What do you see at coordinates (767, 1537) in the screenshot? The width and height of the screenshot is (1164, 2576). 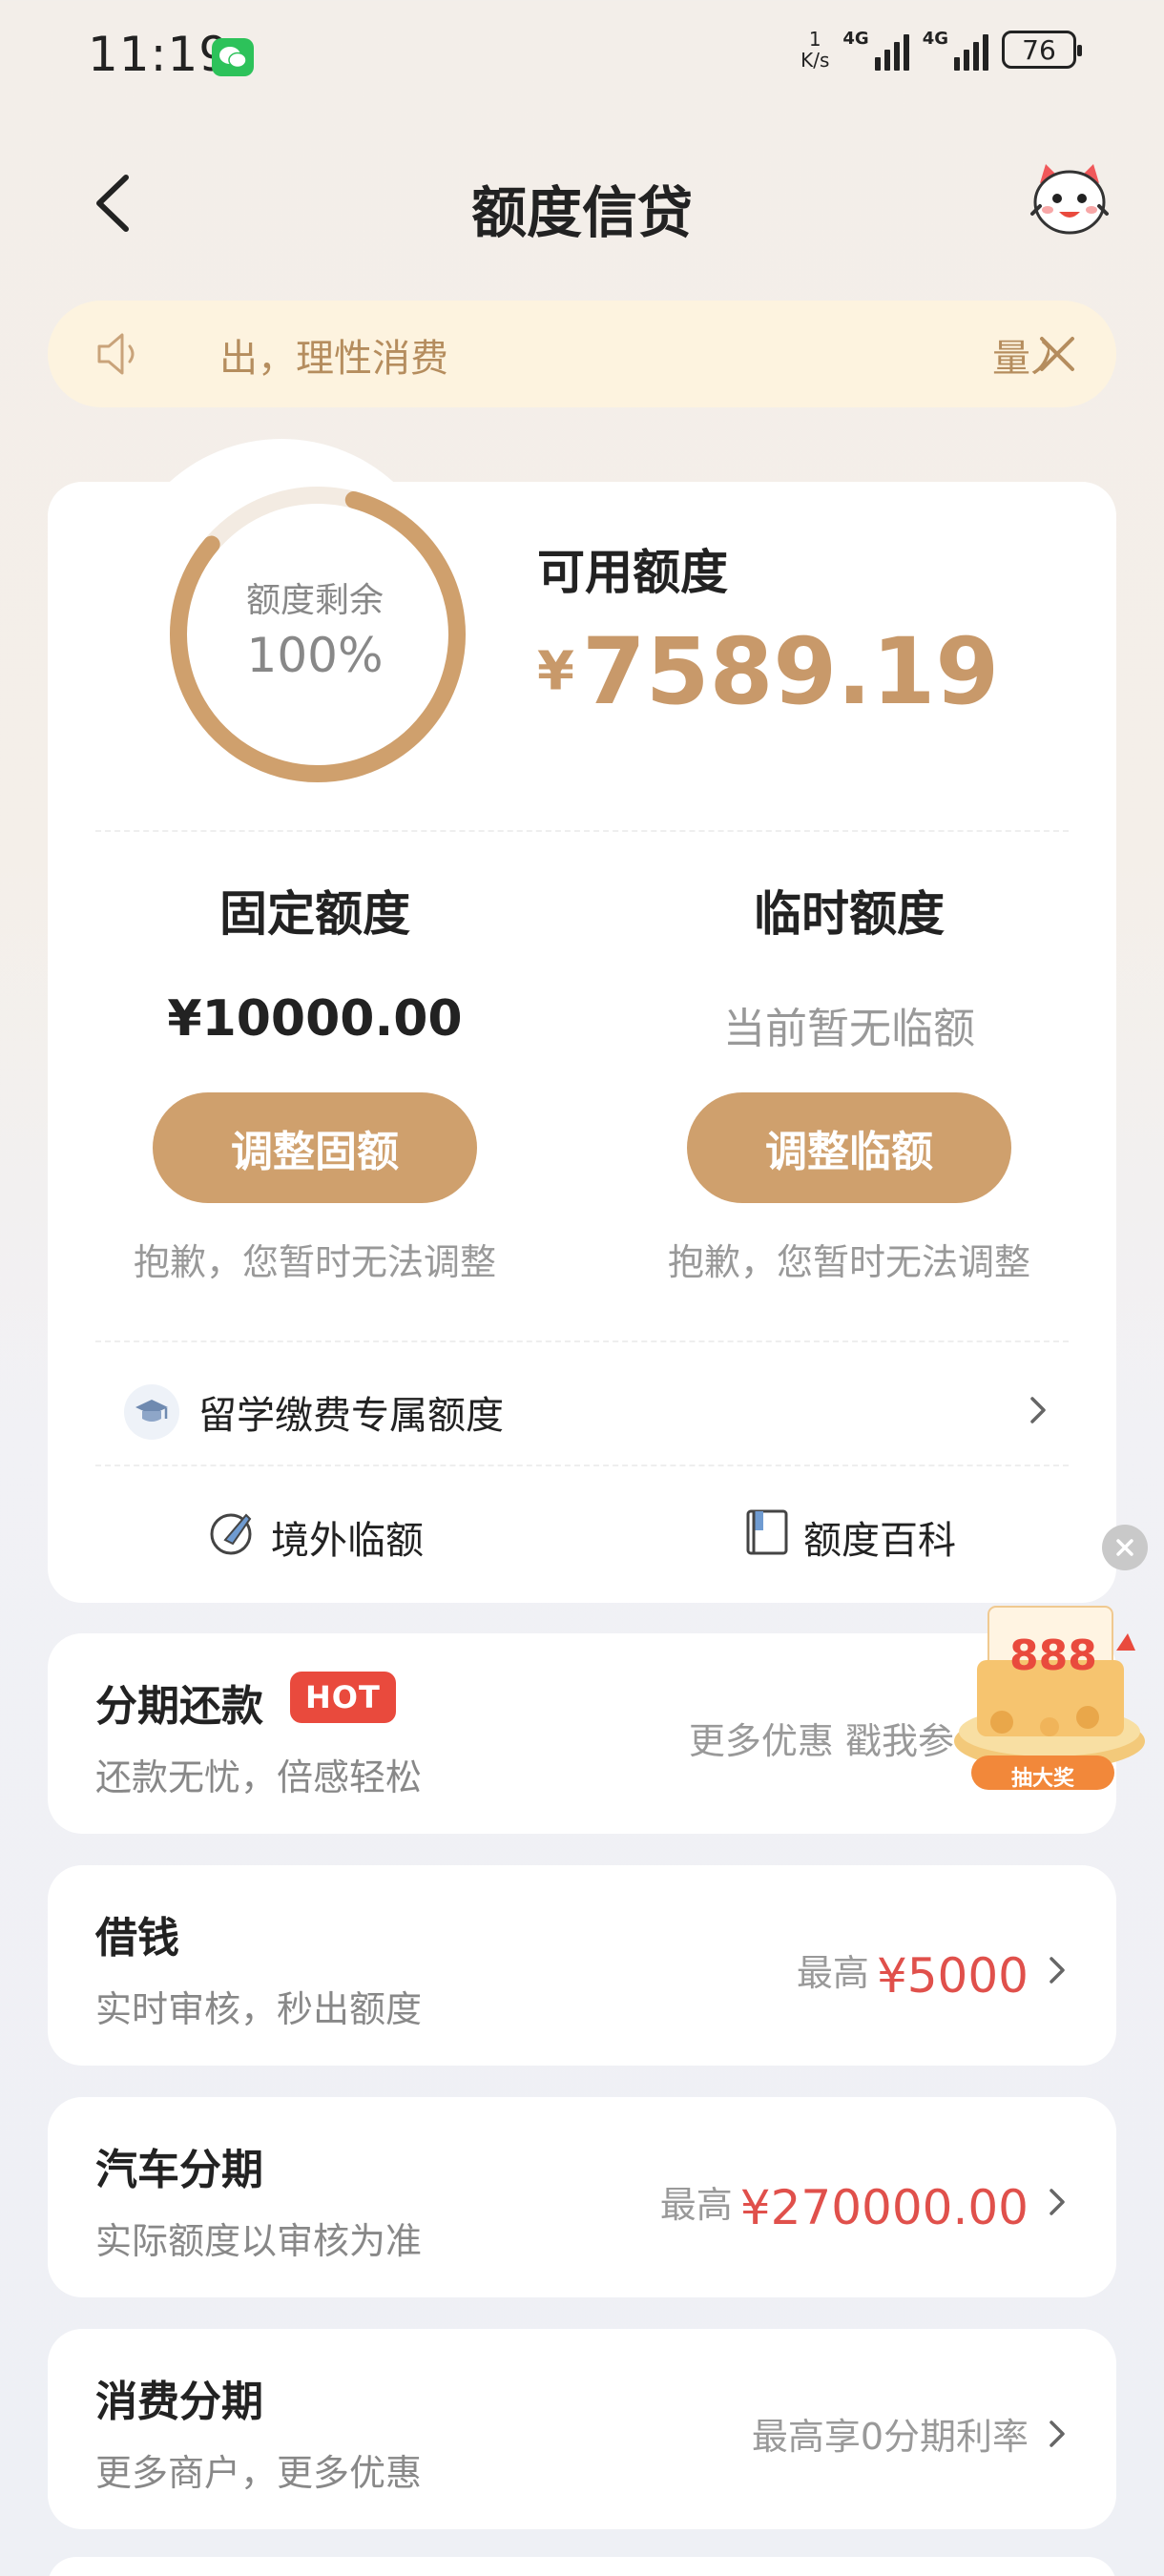 I see `book-icon` at bounding box center [767, 1537].